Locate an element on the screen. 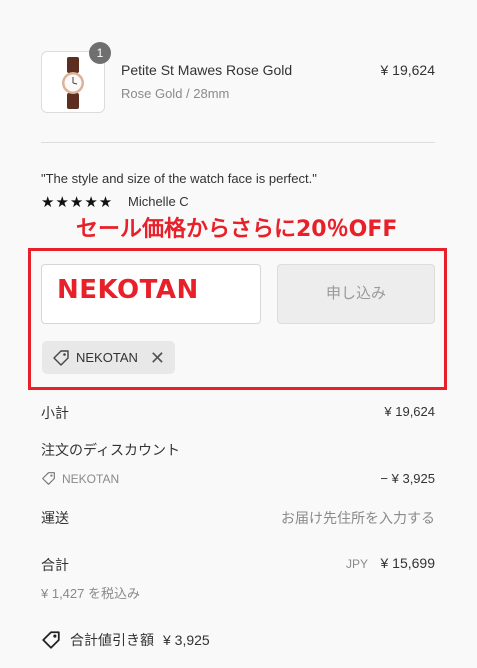 This screenshot has width=477, height=668. product-variant: Rose Gold / 28mm is located at coordinates (175, 93).